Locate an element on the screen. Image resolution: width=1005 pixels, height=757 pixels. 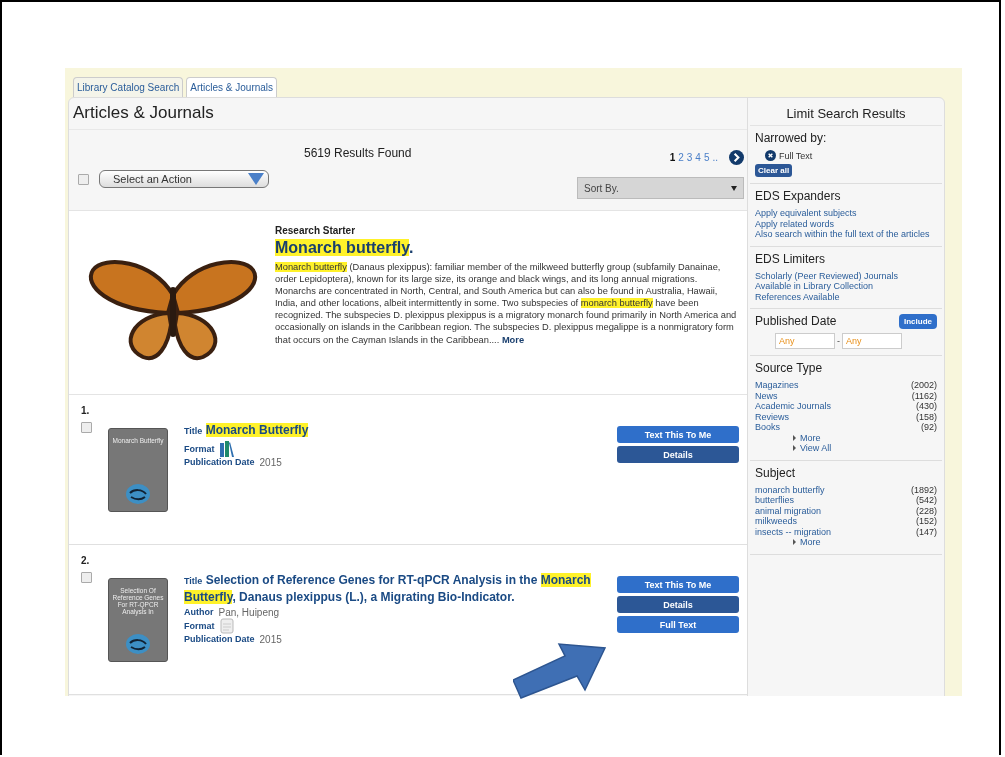
facet-link: insects -- migration is located at coordinates (793, 531).